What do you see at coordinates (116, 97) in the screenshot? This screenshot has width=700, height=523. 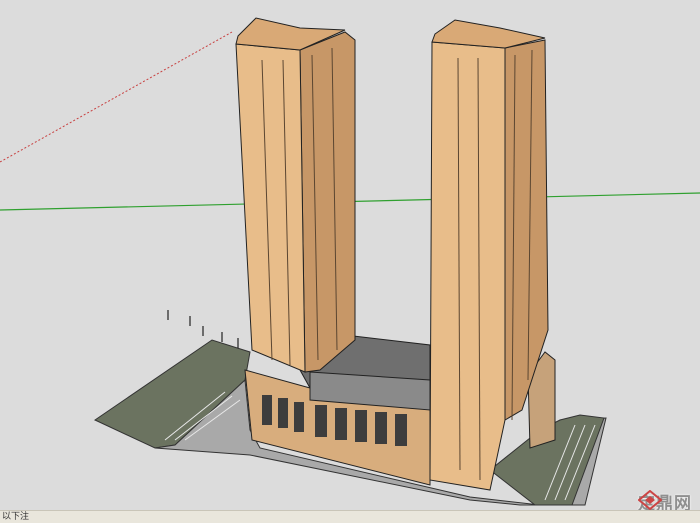 I see `red-axis` at bounding box center [116, 97].